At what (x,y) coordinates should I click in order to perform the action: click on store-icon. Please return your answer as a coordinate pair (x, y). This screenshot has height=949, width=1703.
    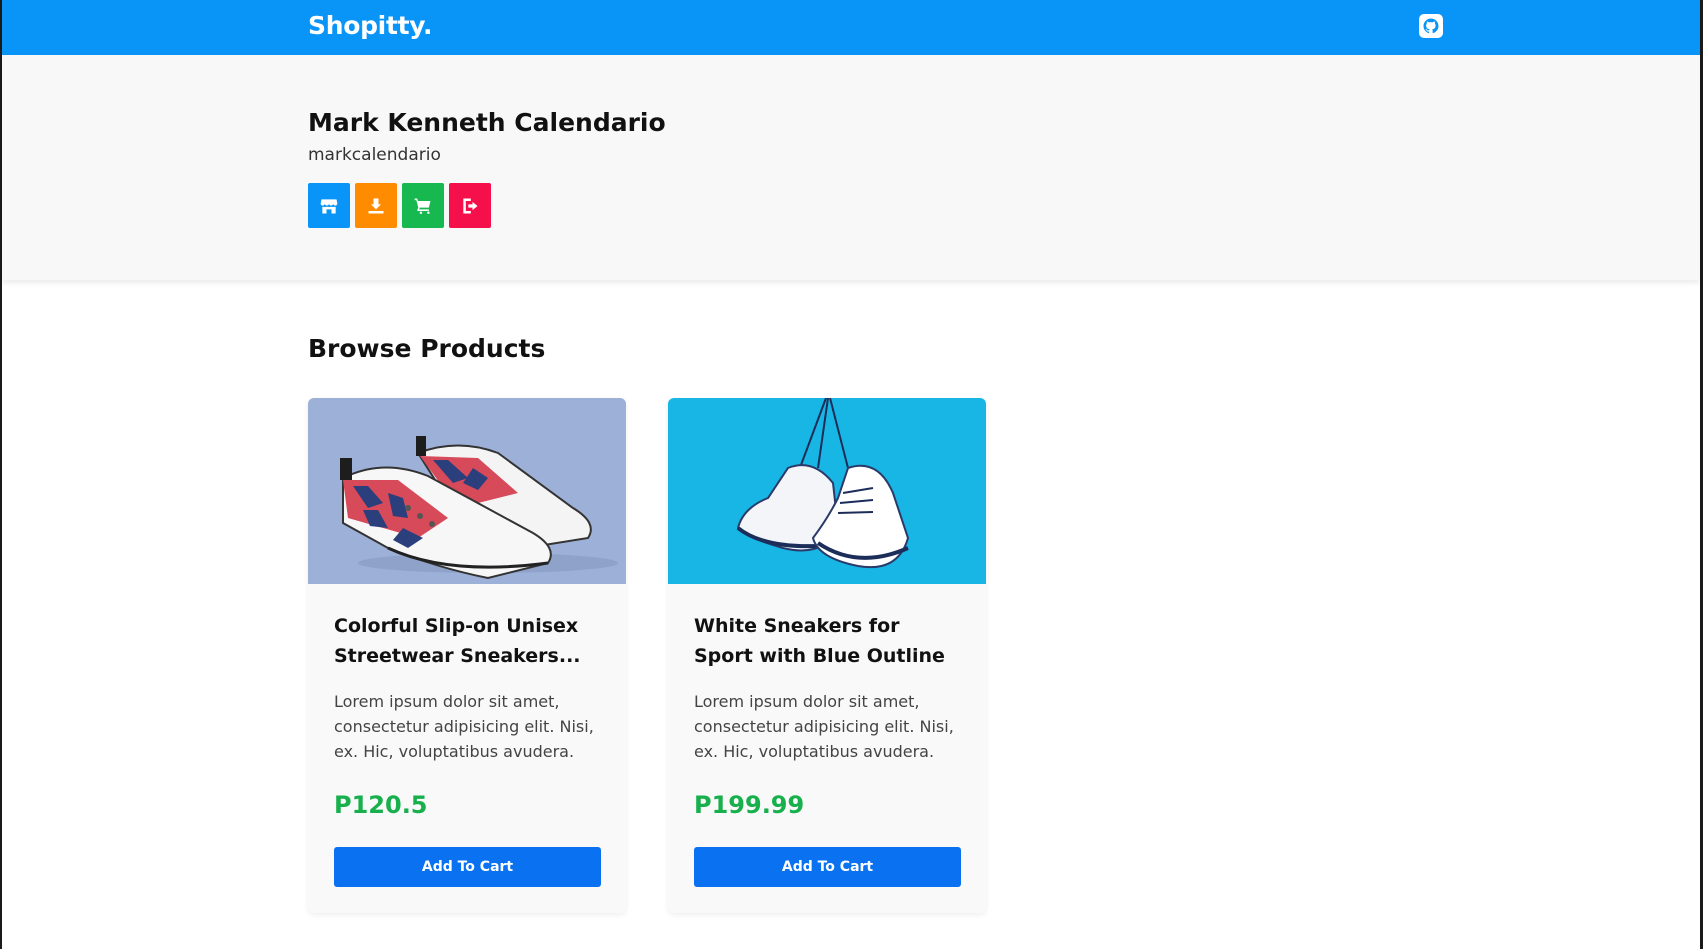
    Looking at the image, I should click on (329, 205).